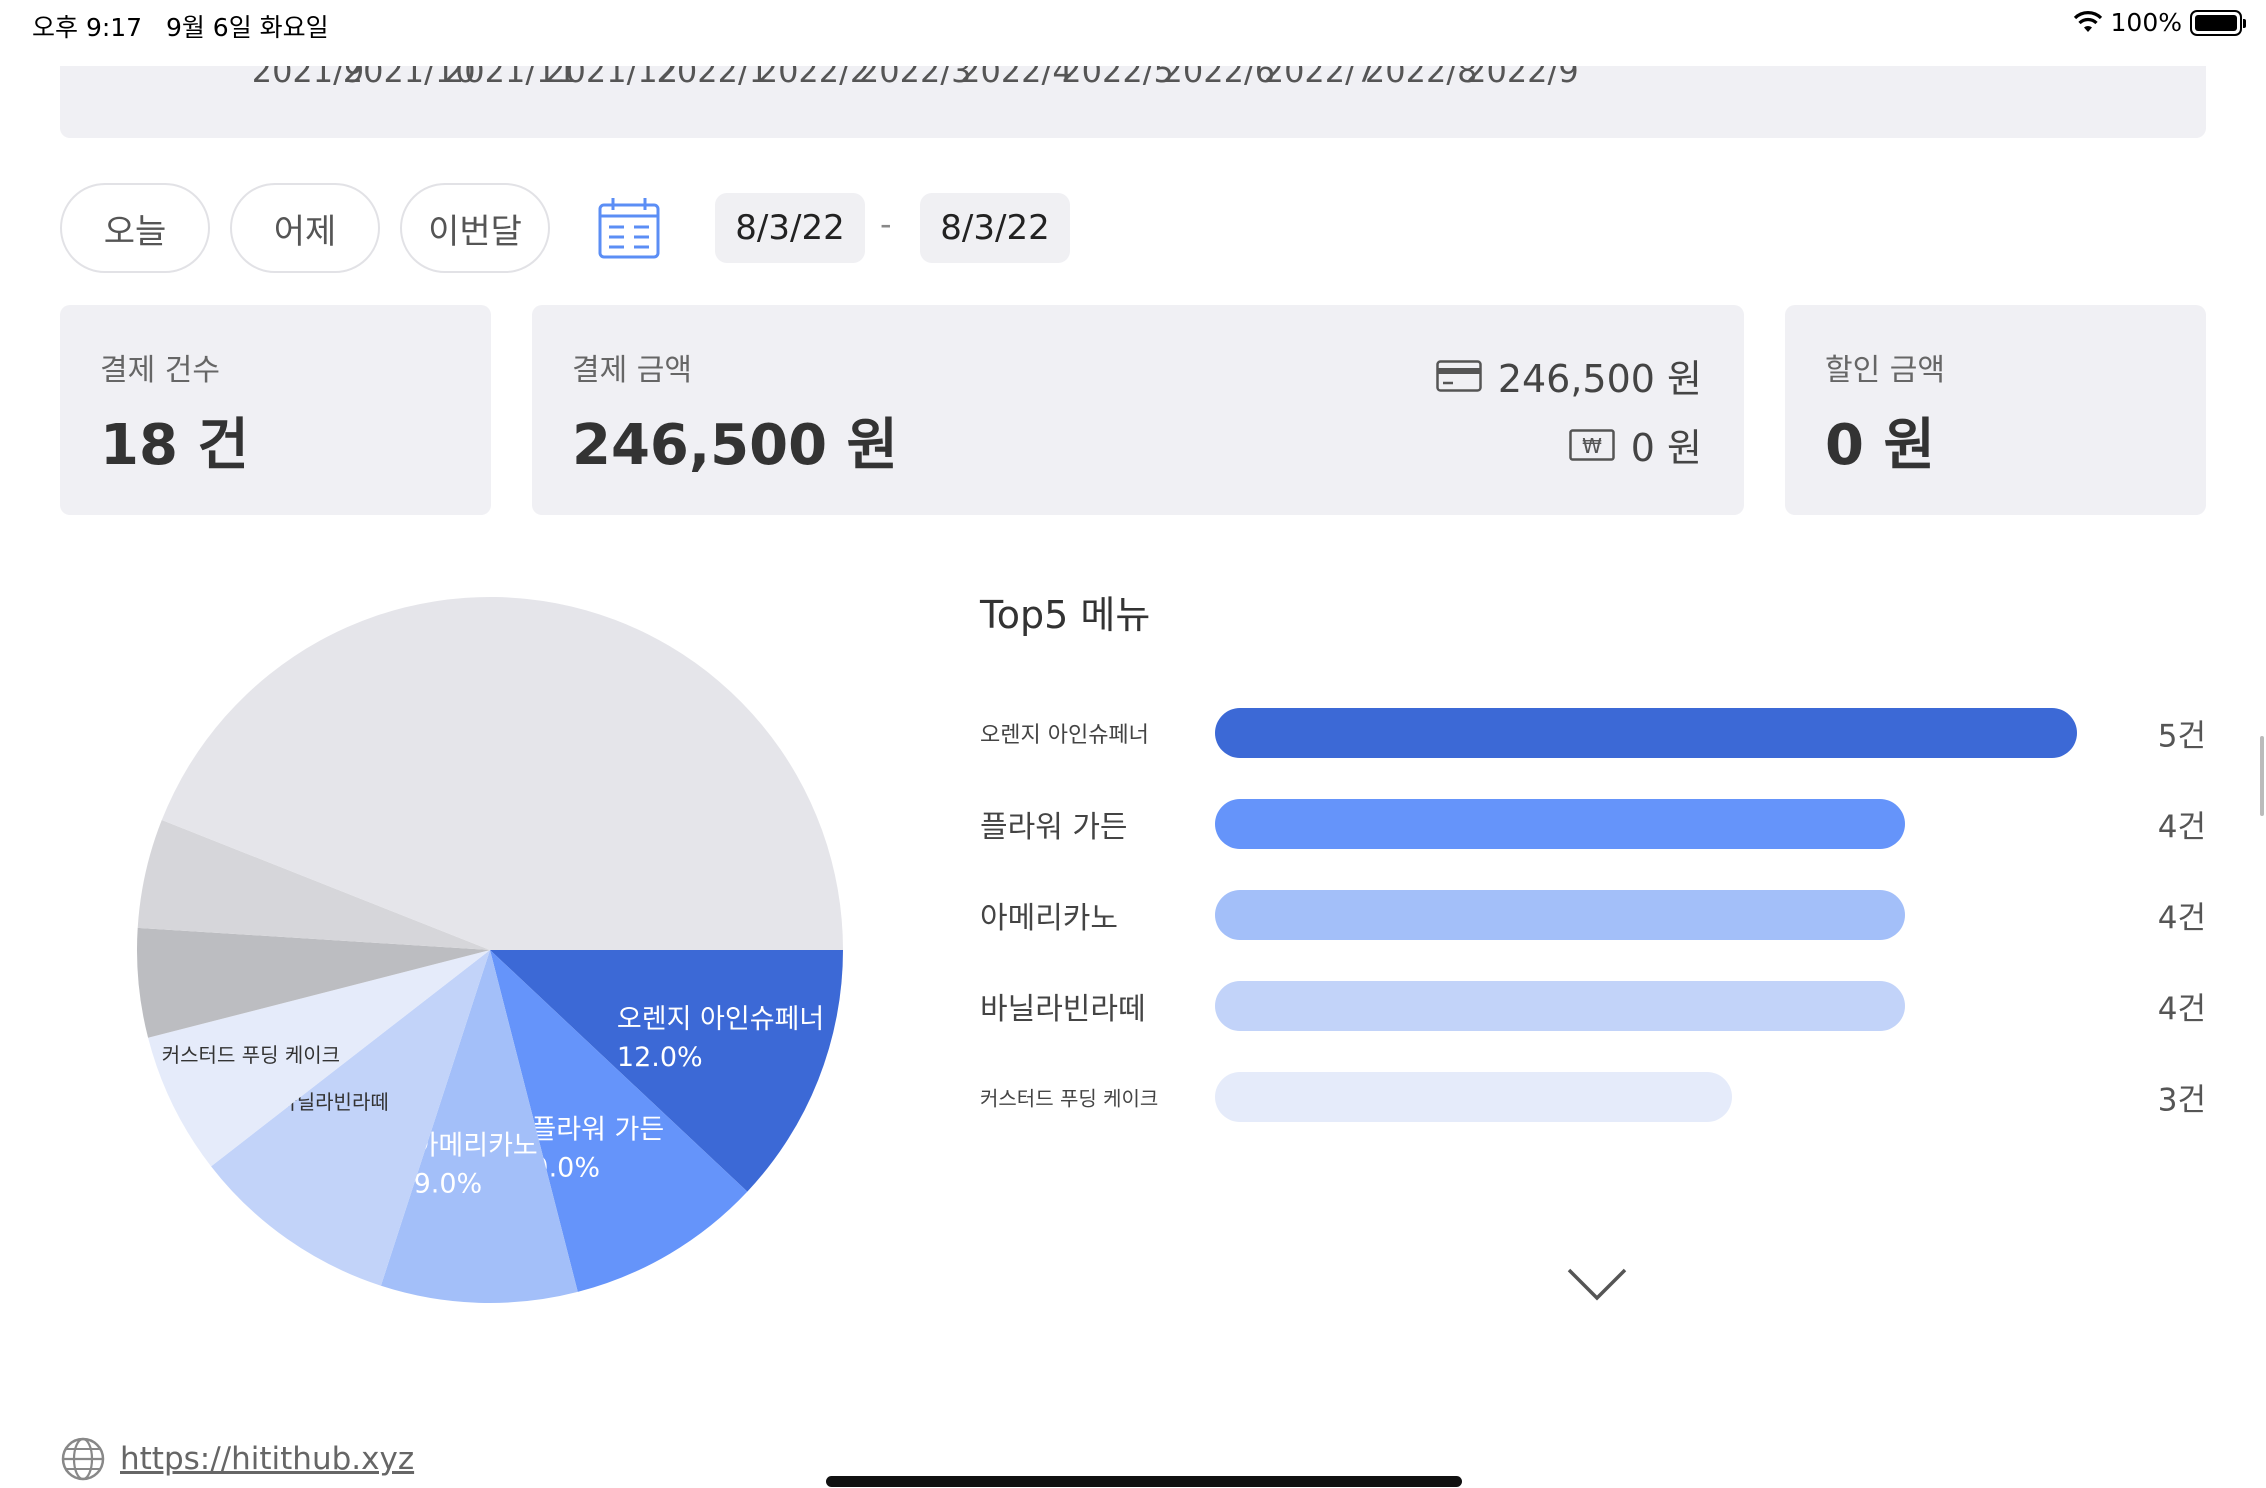 This screenshot has width=2266, height=1488. I want to click on won-cash-icon: ₩, so click(1592, 444).